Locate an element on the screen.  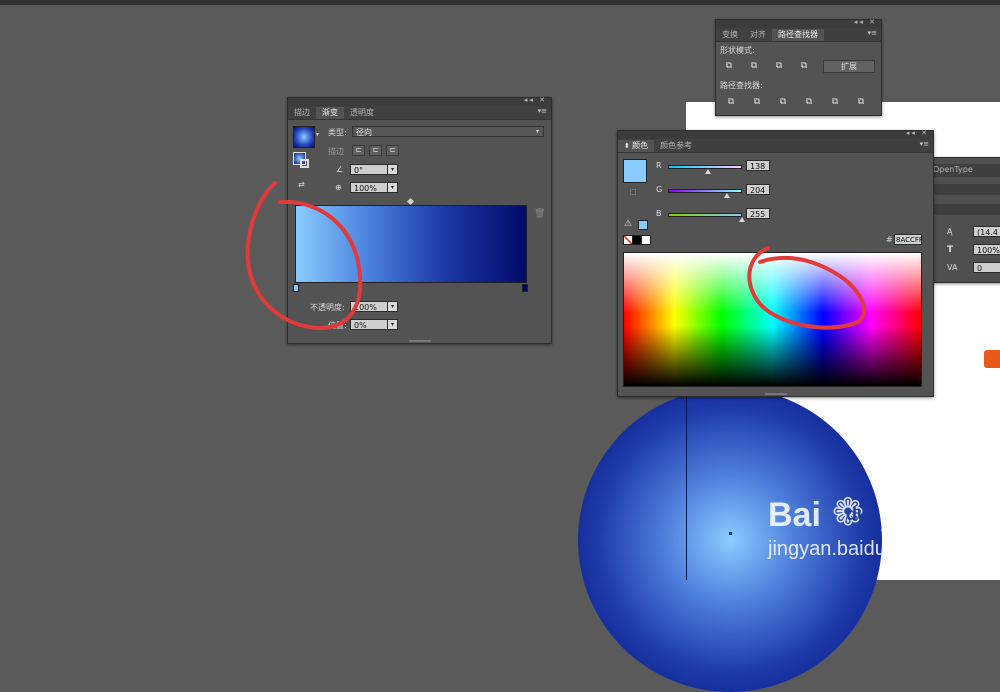
annotation-circle-gradient is located at coordinates (304, 256).